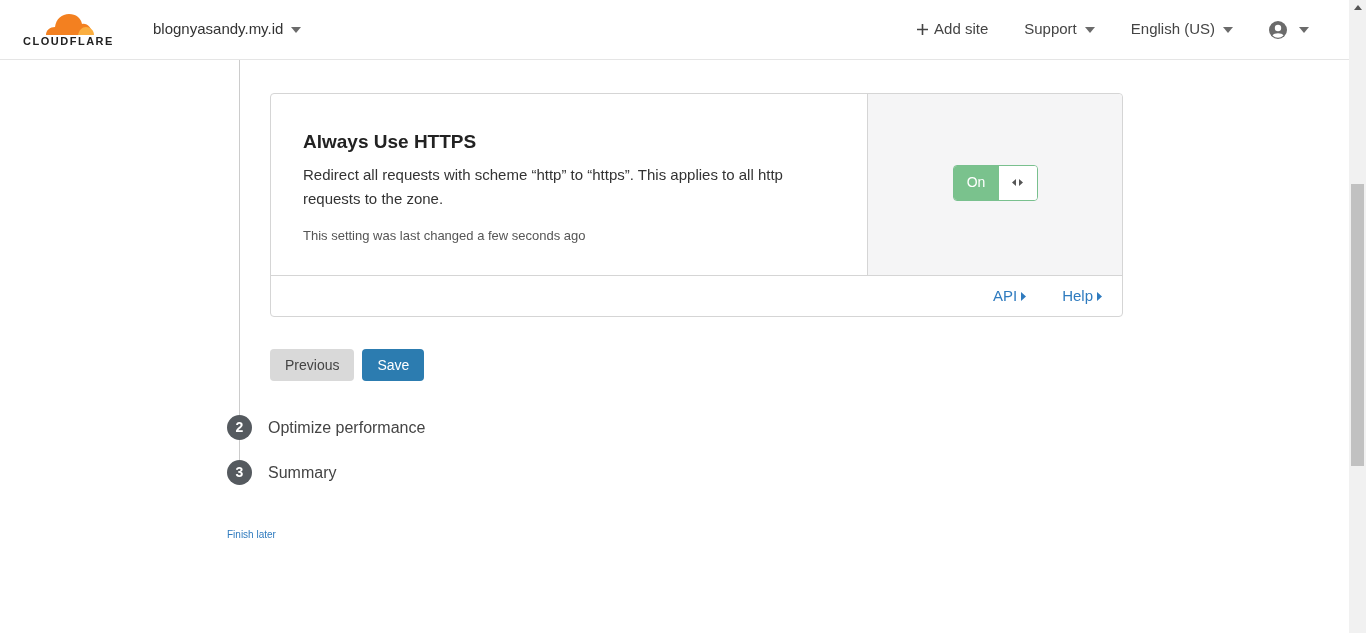 This screenshot has width=1366, height=633. What do you see at coordinates (390, 142) in the screenshot?
I see `setting-title: Always Use HTTPS` at bounding box center [390, 142].